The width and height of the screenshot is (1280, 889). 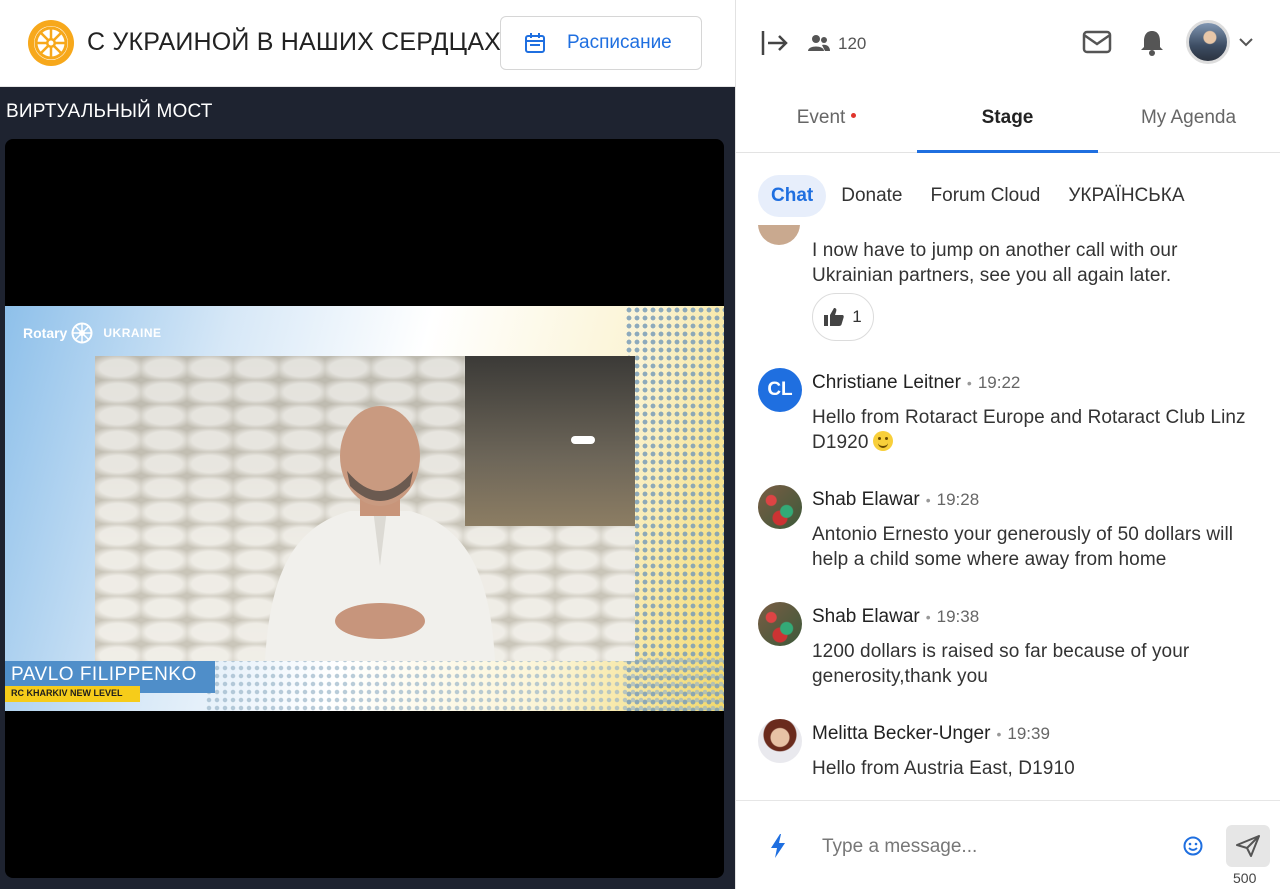 I want to click on tab-event: Event, so click(x=826, y=119).